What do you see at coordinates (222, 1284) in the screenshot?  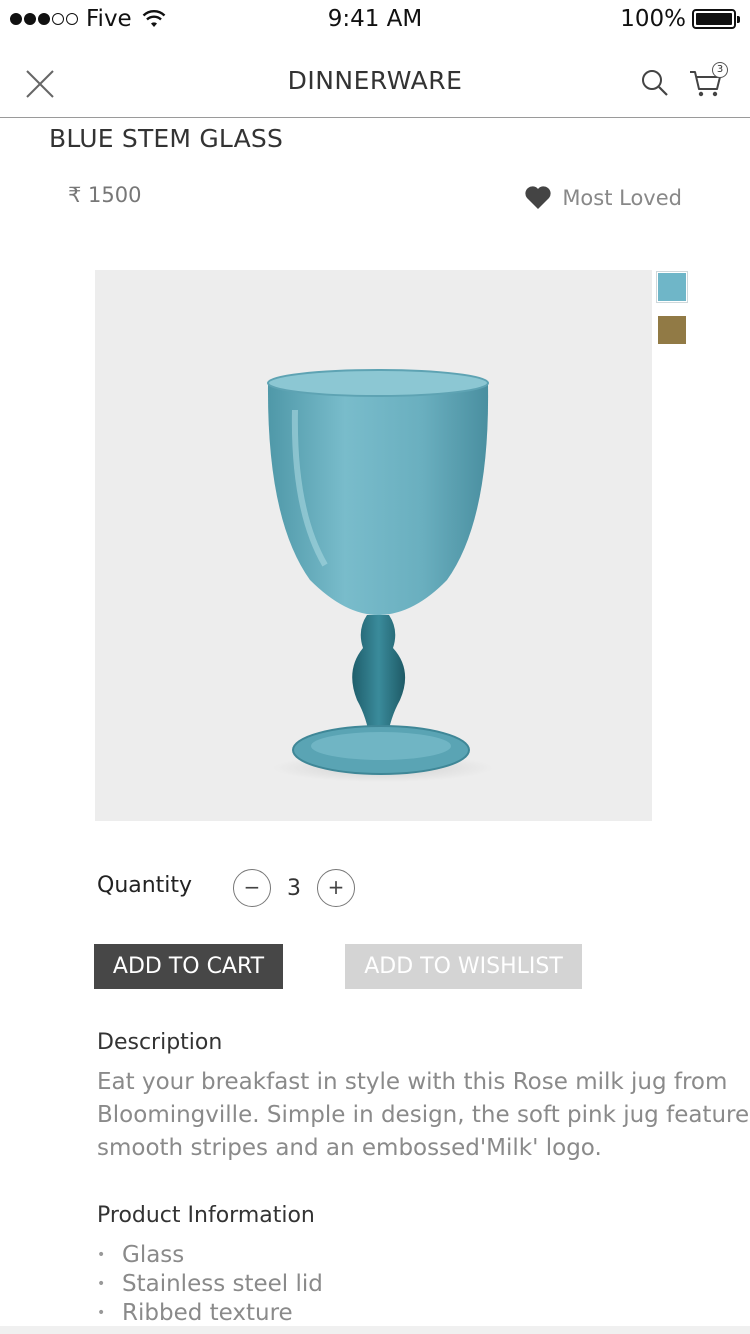 I see `list-item-text: Stainless steel lid` at bounding box center [222, 1284].